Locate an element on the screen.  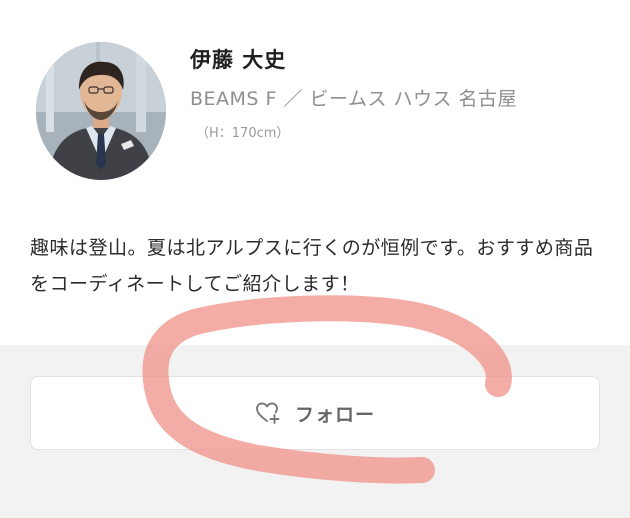
staff-name: 伊藤 大史 is located at coordinates (238, 60).